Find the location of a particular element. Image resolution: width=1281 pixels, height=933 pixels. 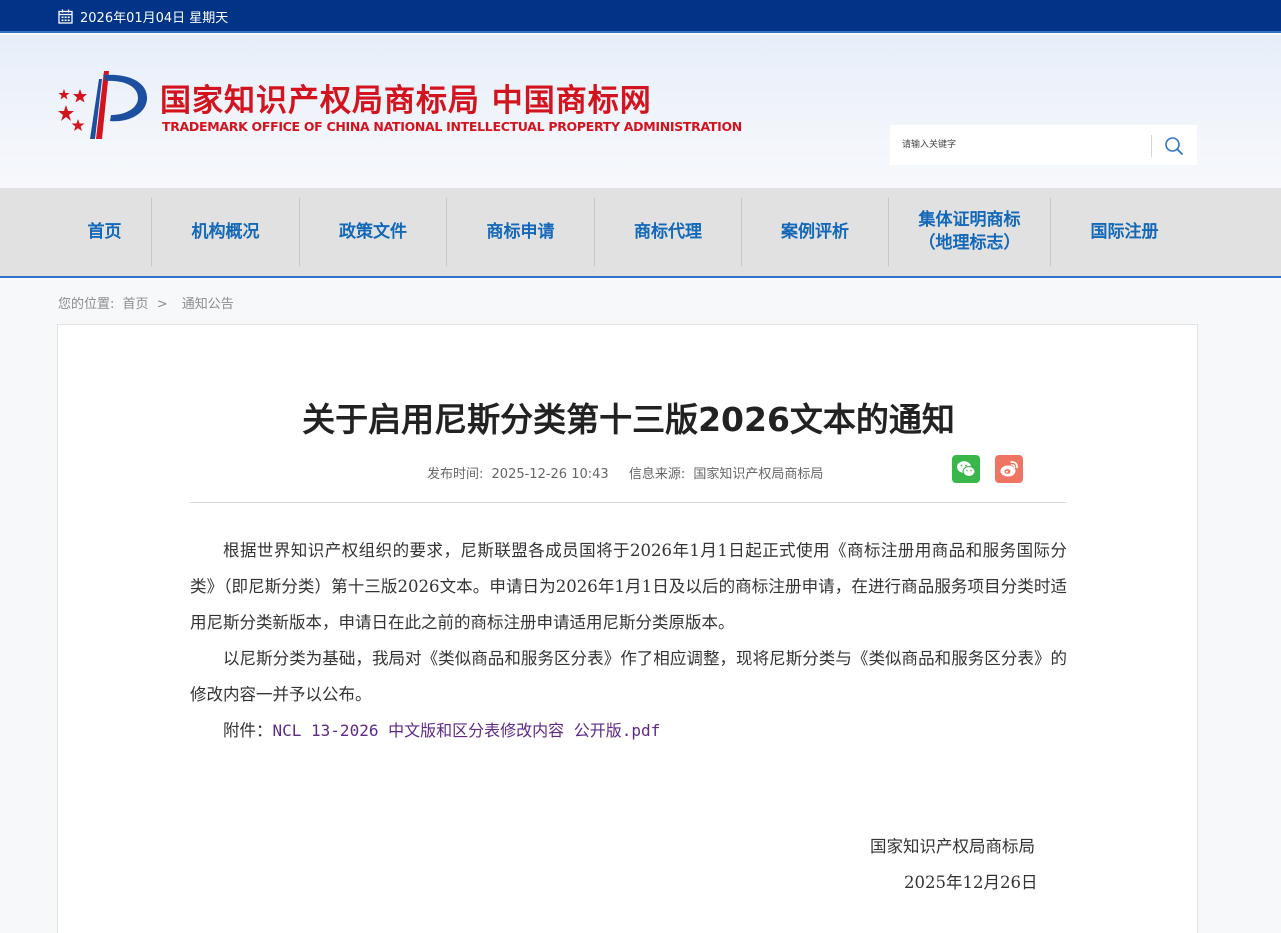

breadcrumb-home: 首页 is located at coordinates (136, 302).